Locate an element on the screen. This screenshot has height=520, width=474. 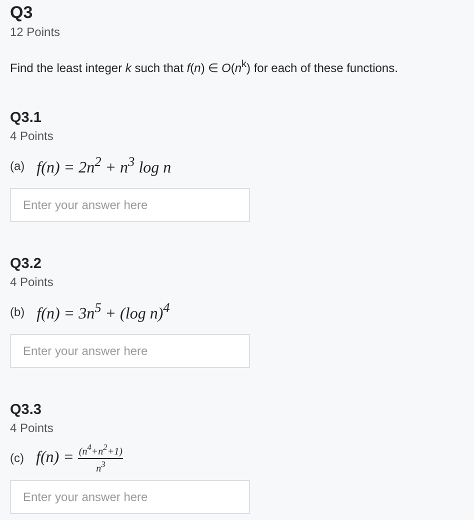
question-prompt: Find the least integer k such that f(n) ∈ O(n$^{k}$) for each of these functions. is located at coordinates (204, 67).